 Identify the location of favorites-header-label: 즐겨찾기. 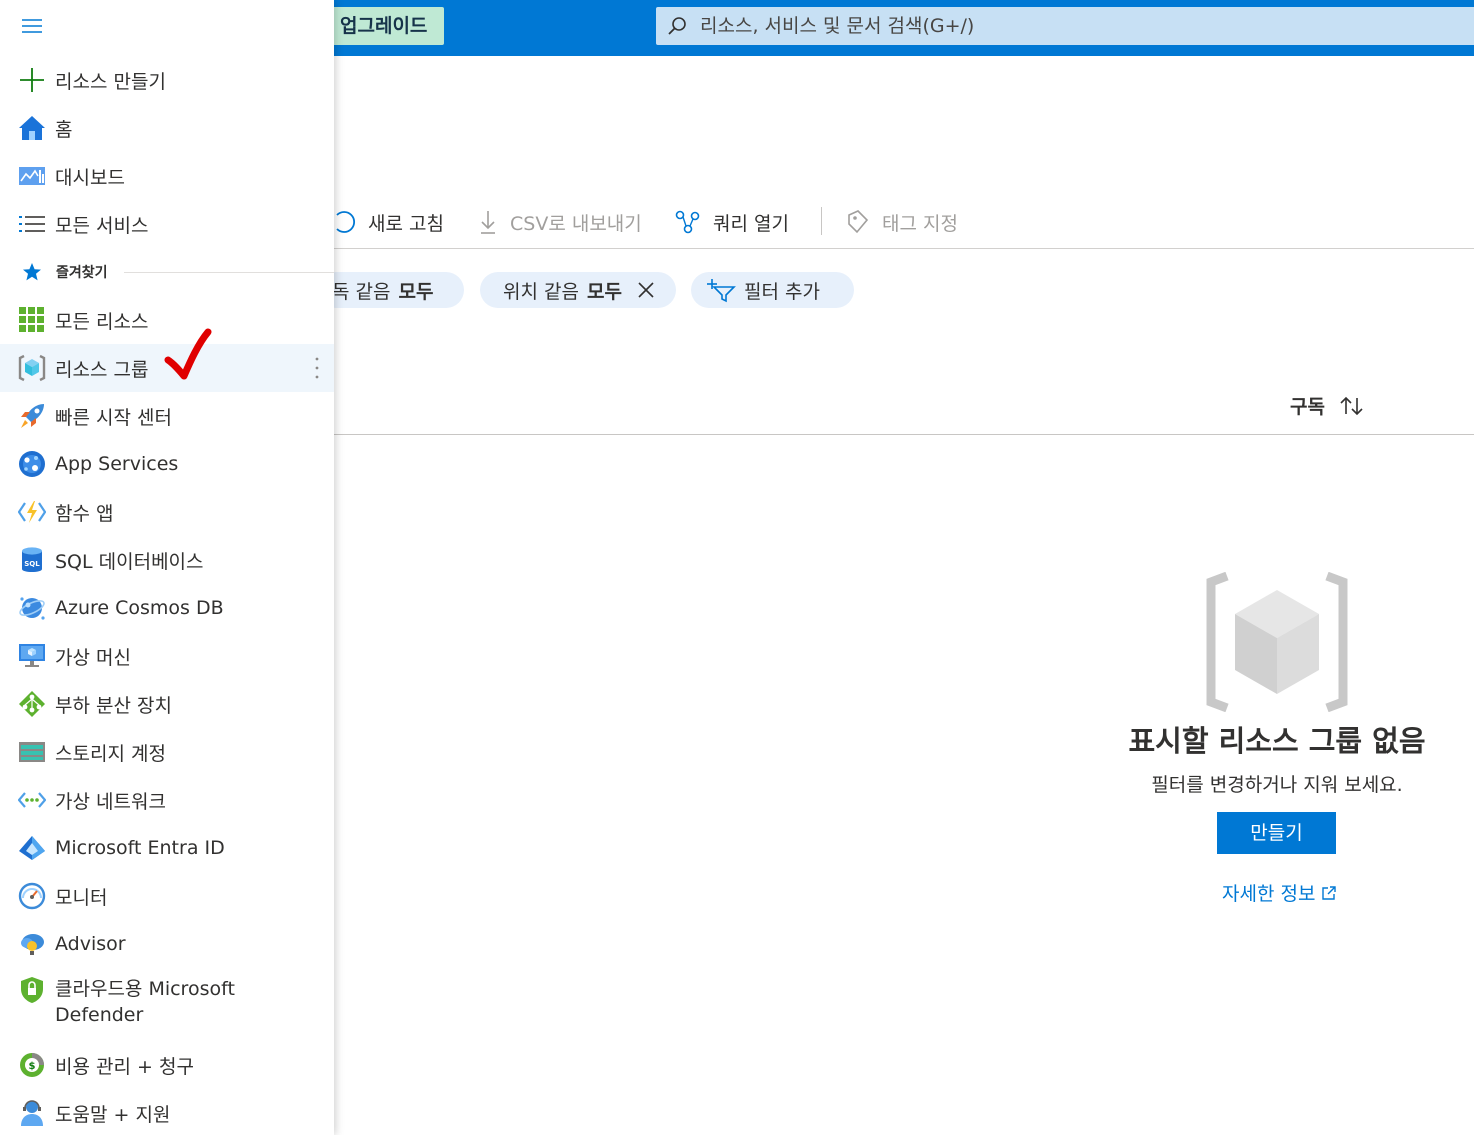
(82, 273).